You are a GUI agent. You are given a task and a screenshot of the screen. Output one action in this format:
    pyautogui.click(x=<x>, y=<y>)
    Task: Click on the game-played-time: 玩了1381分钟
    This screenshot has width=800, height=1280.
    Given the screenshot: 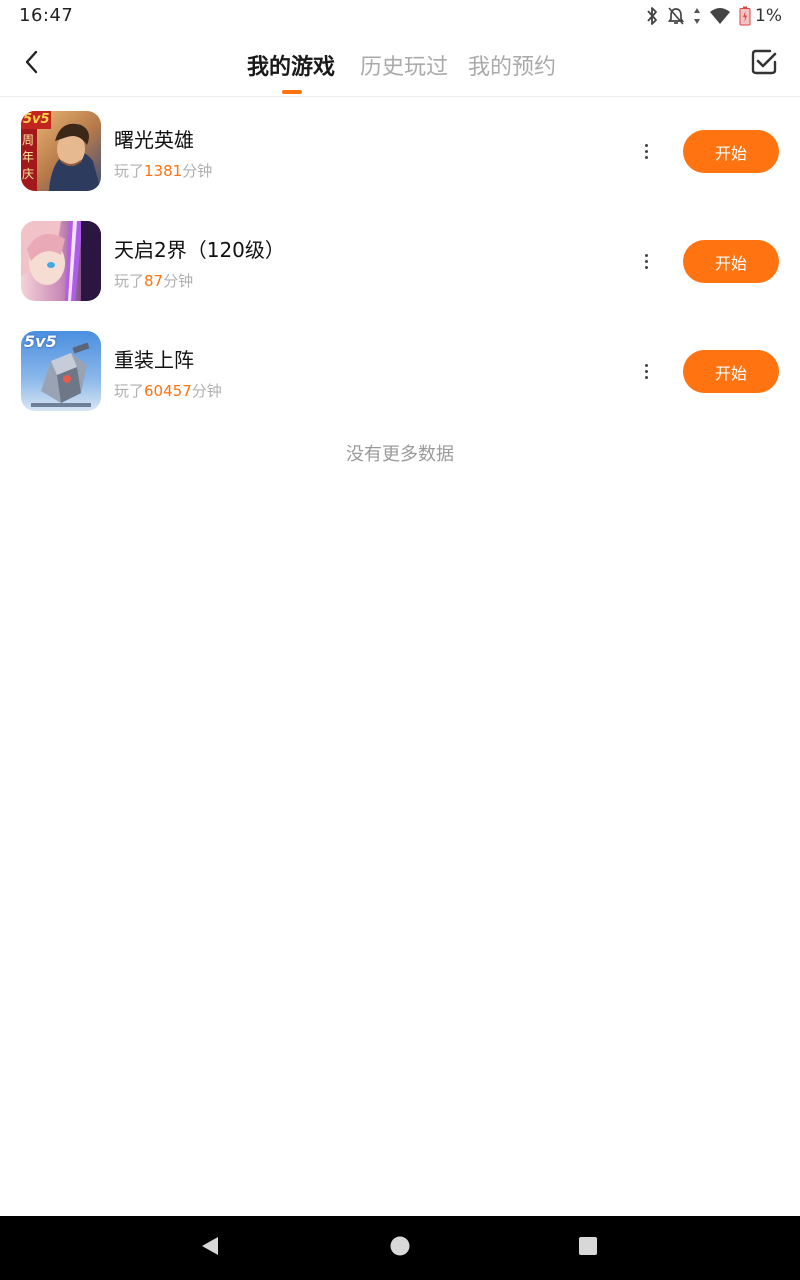 What is the action you would take?
    pyautogui.click(x=163, y=170)
    